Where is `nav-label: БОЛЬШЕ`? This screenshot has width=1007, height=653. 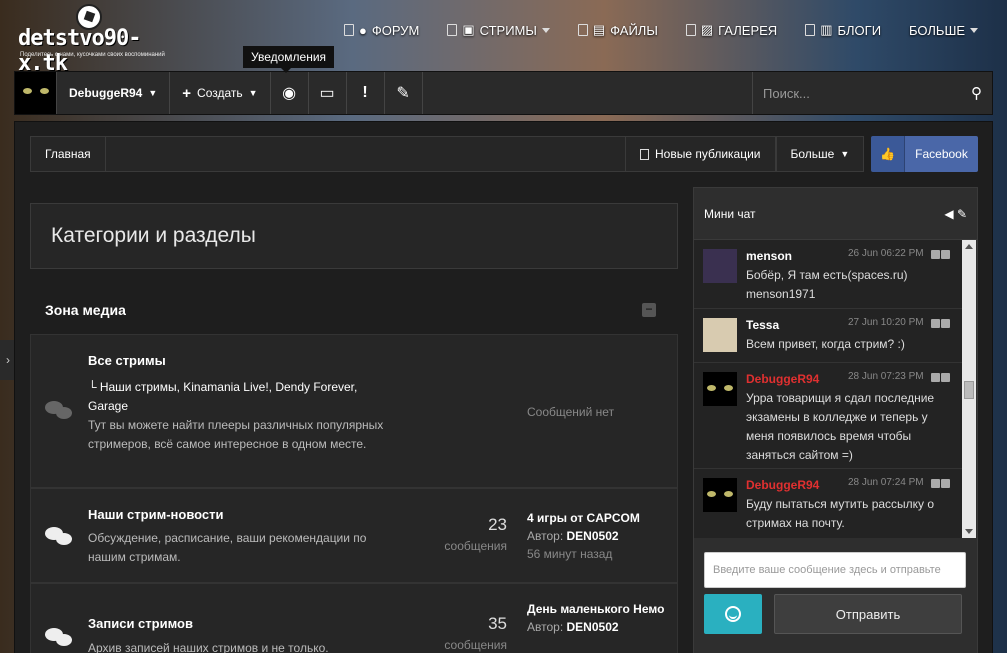
nav-label: БОЛЬШЕ is located at coordinates (937, 30).